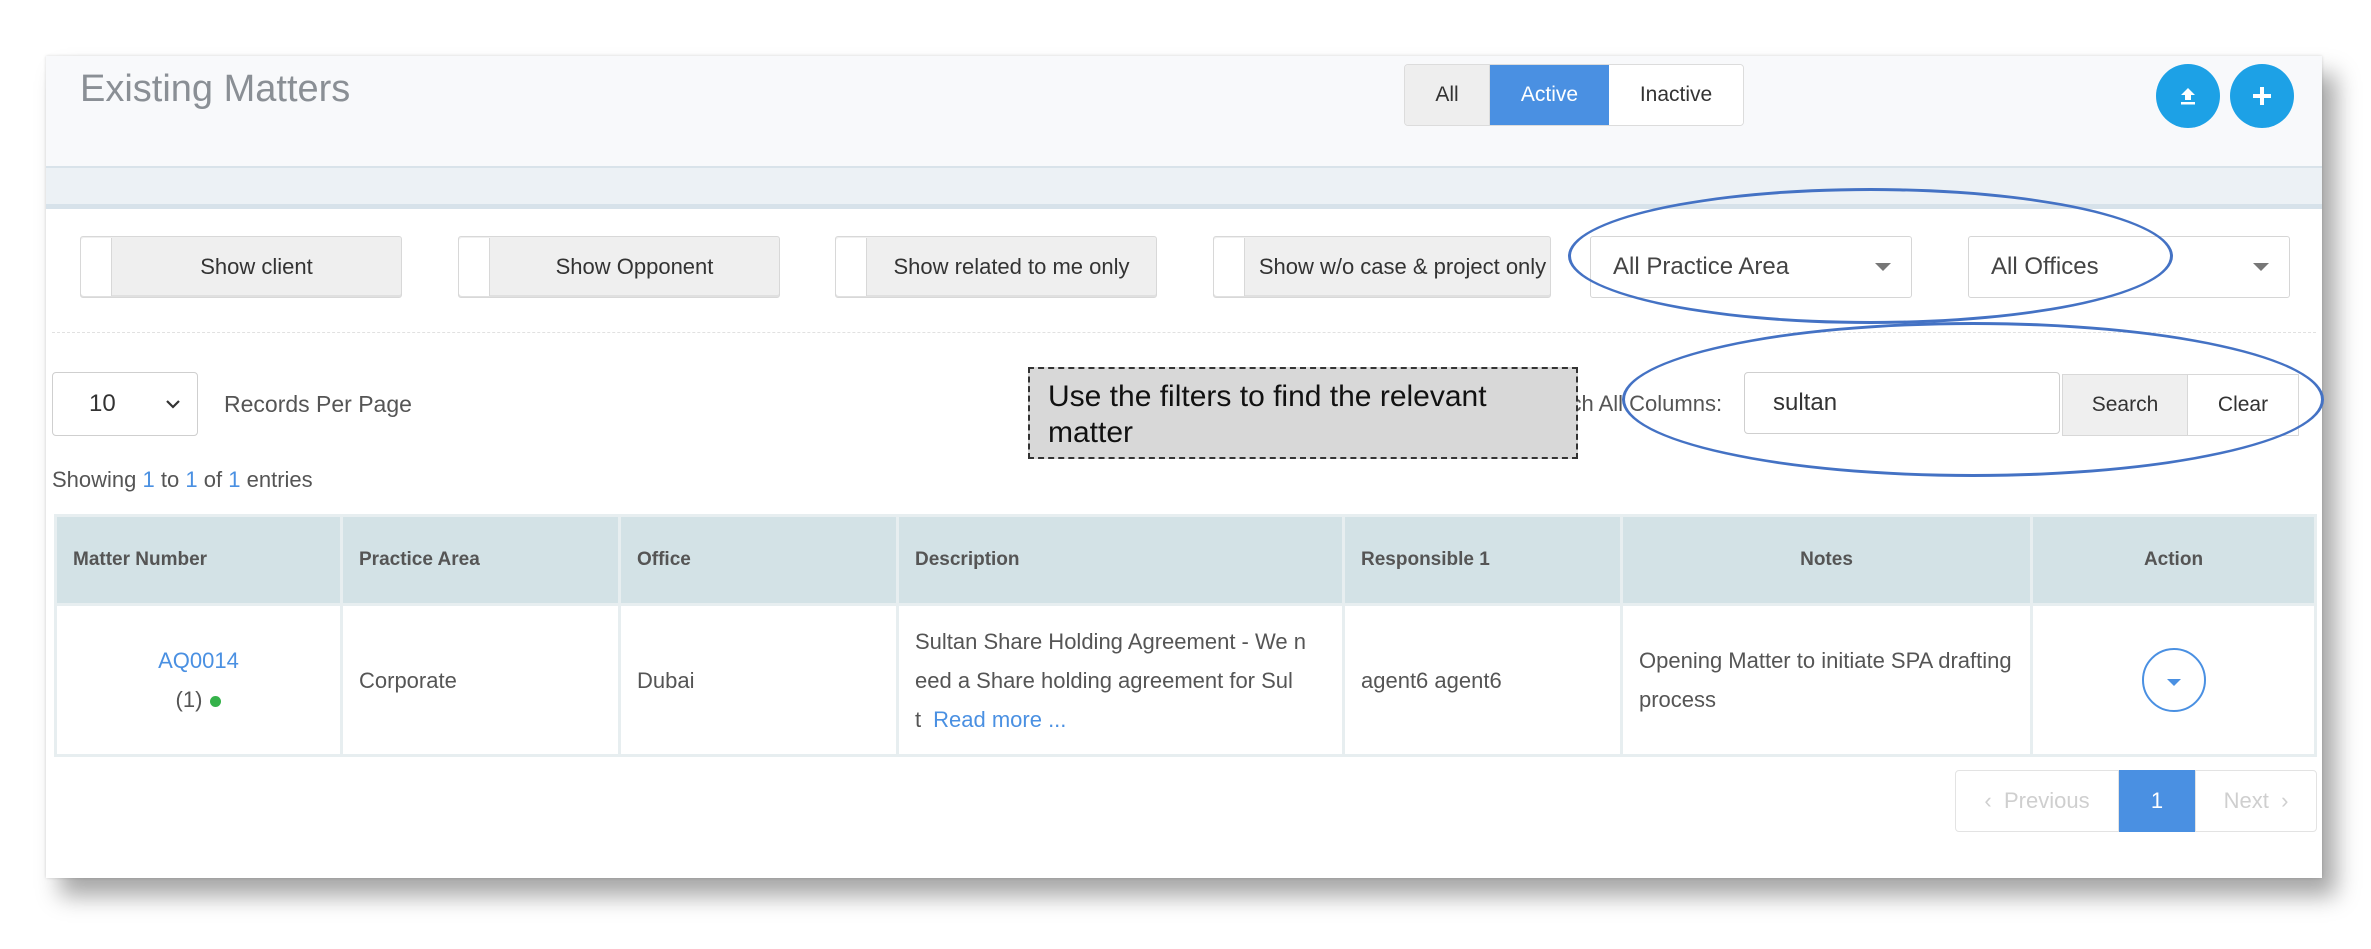 The height and width of the screenshot is (949, 2371). What do you see at coordinates (215, 89) in the screenshot?
I see `page-title: Existing Matters` at bounding box center [215, 89].